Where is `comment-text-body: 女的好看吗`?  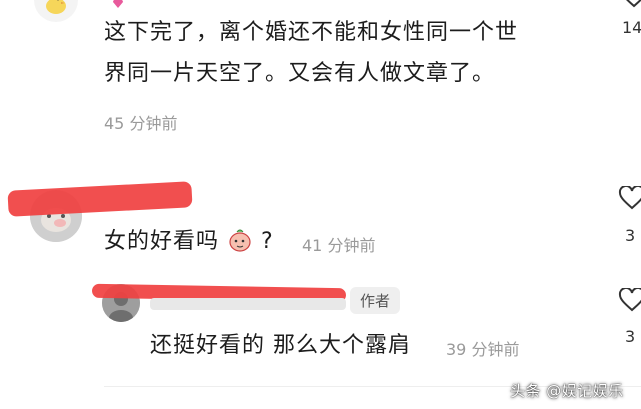
comment-text-body: 女的好看吗 is located at coordinates (162, 241).